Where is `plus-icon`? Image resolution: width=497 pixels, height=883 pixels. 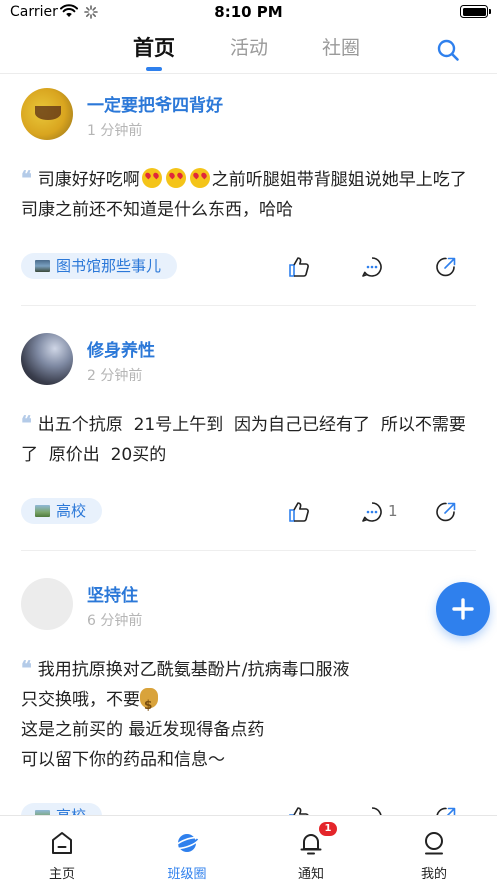
plus-icon is located at coordinates (463, 609).